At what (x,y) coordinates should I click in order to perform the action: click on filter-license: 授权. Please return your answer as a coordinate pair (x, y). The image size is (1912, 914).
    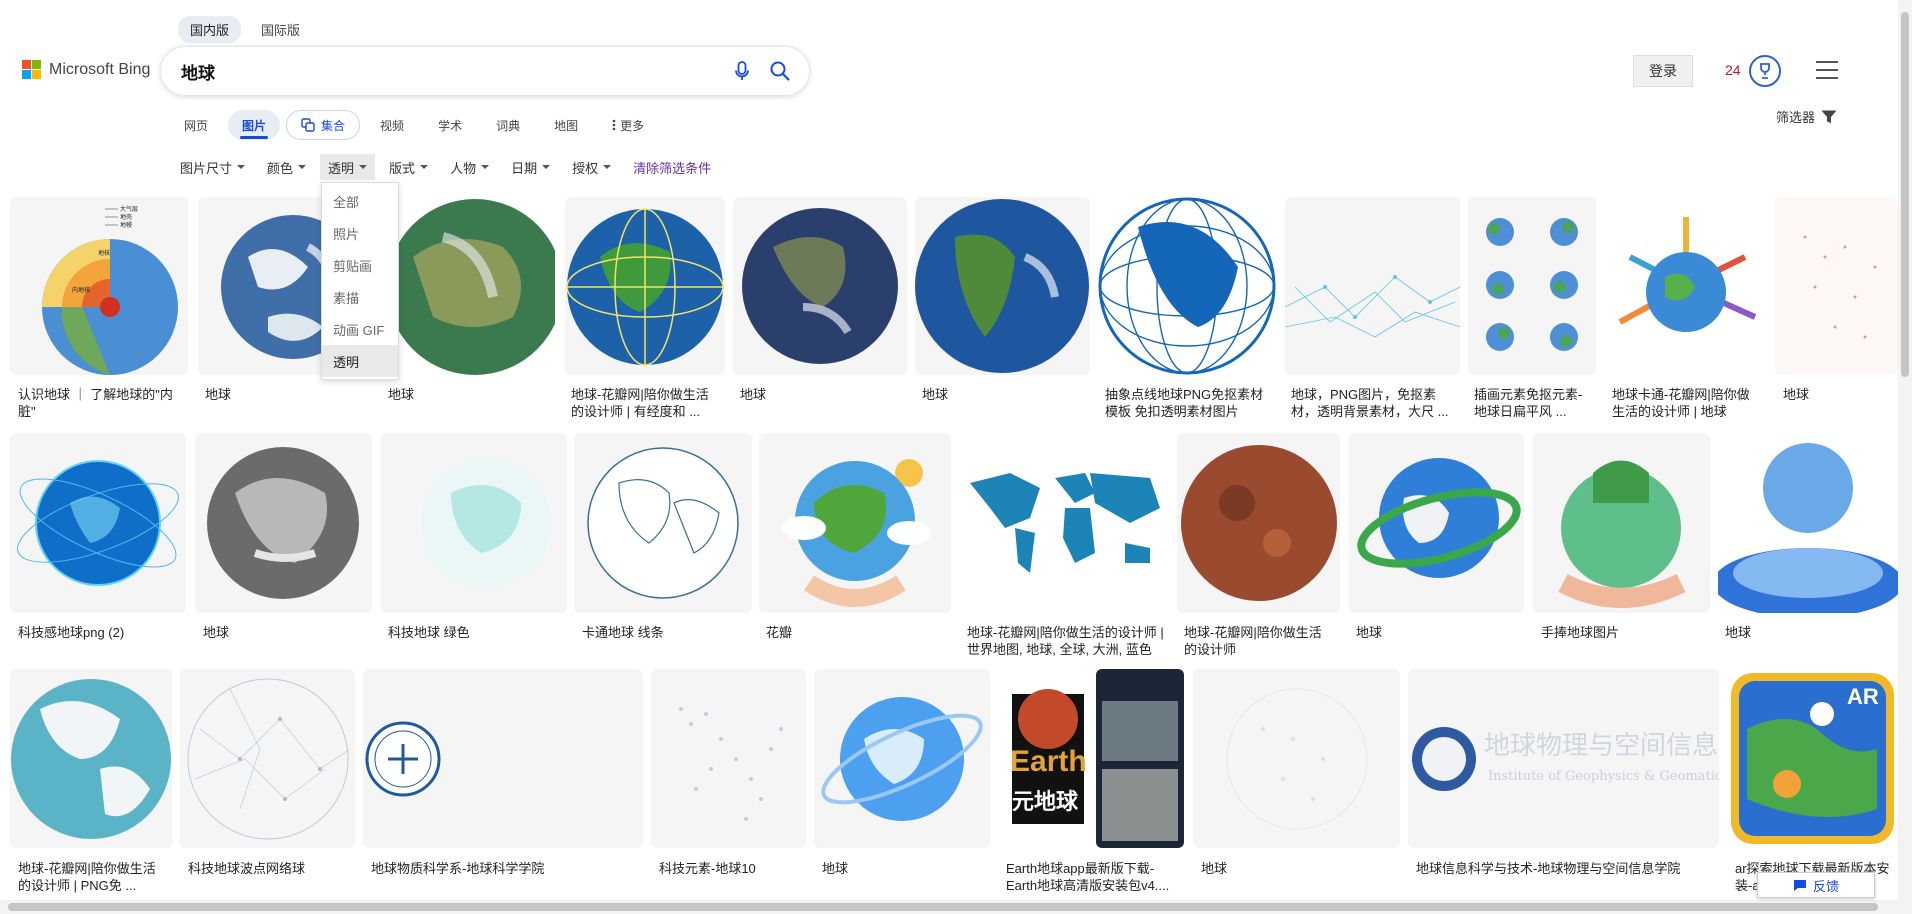
    Looking at the image, I should click on (591, 167).